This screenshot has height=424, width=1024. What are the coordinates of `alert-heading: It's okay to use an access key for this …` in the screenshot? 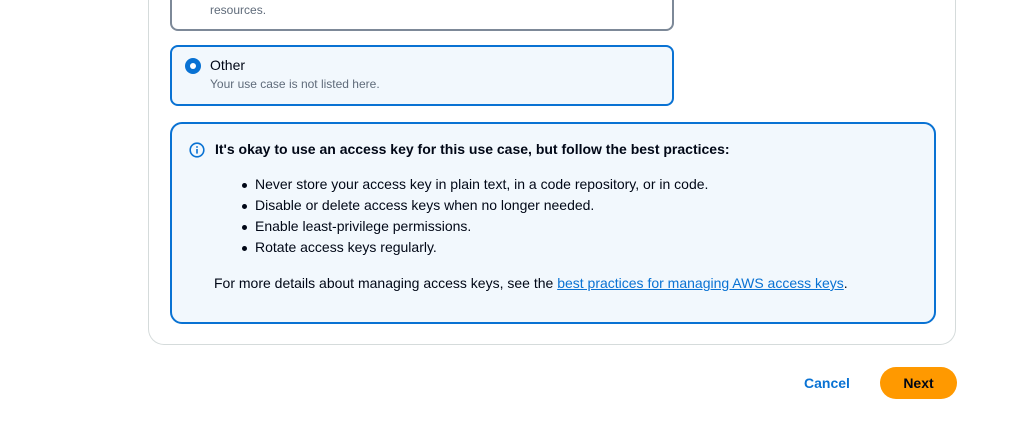 It's located at (472, 149).